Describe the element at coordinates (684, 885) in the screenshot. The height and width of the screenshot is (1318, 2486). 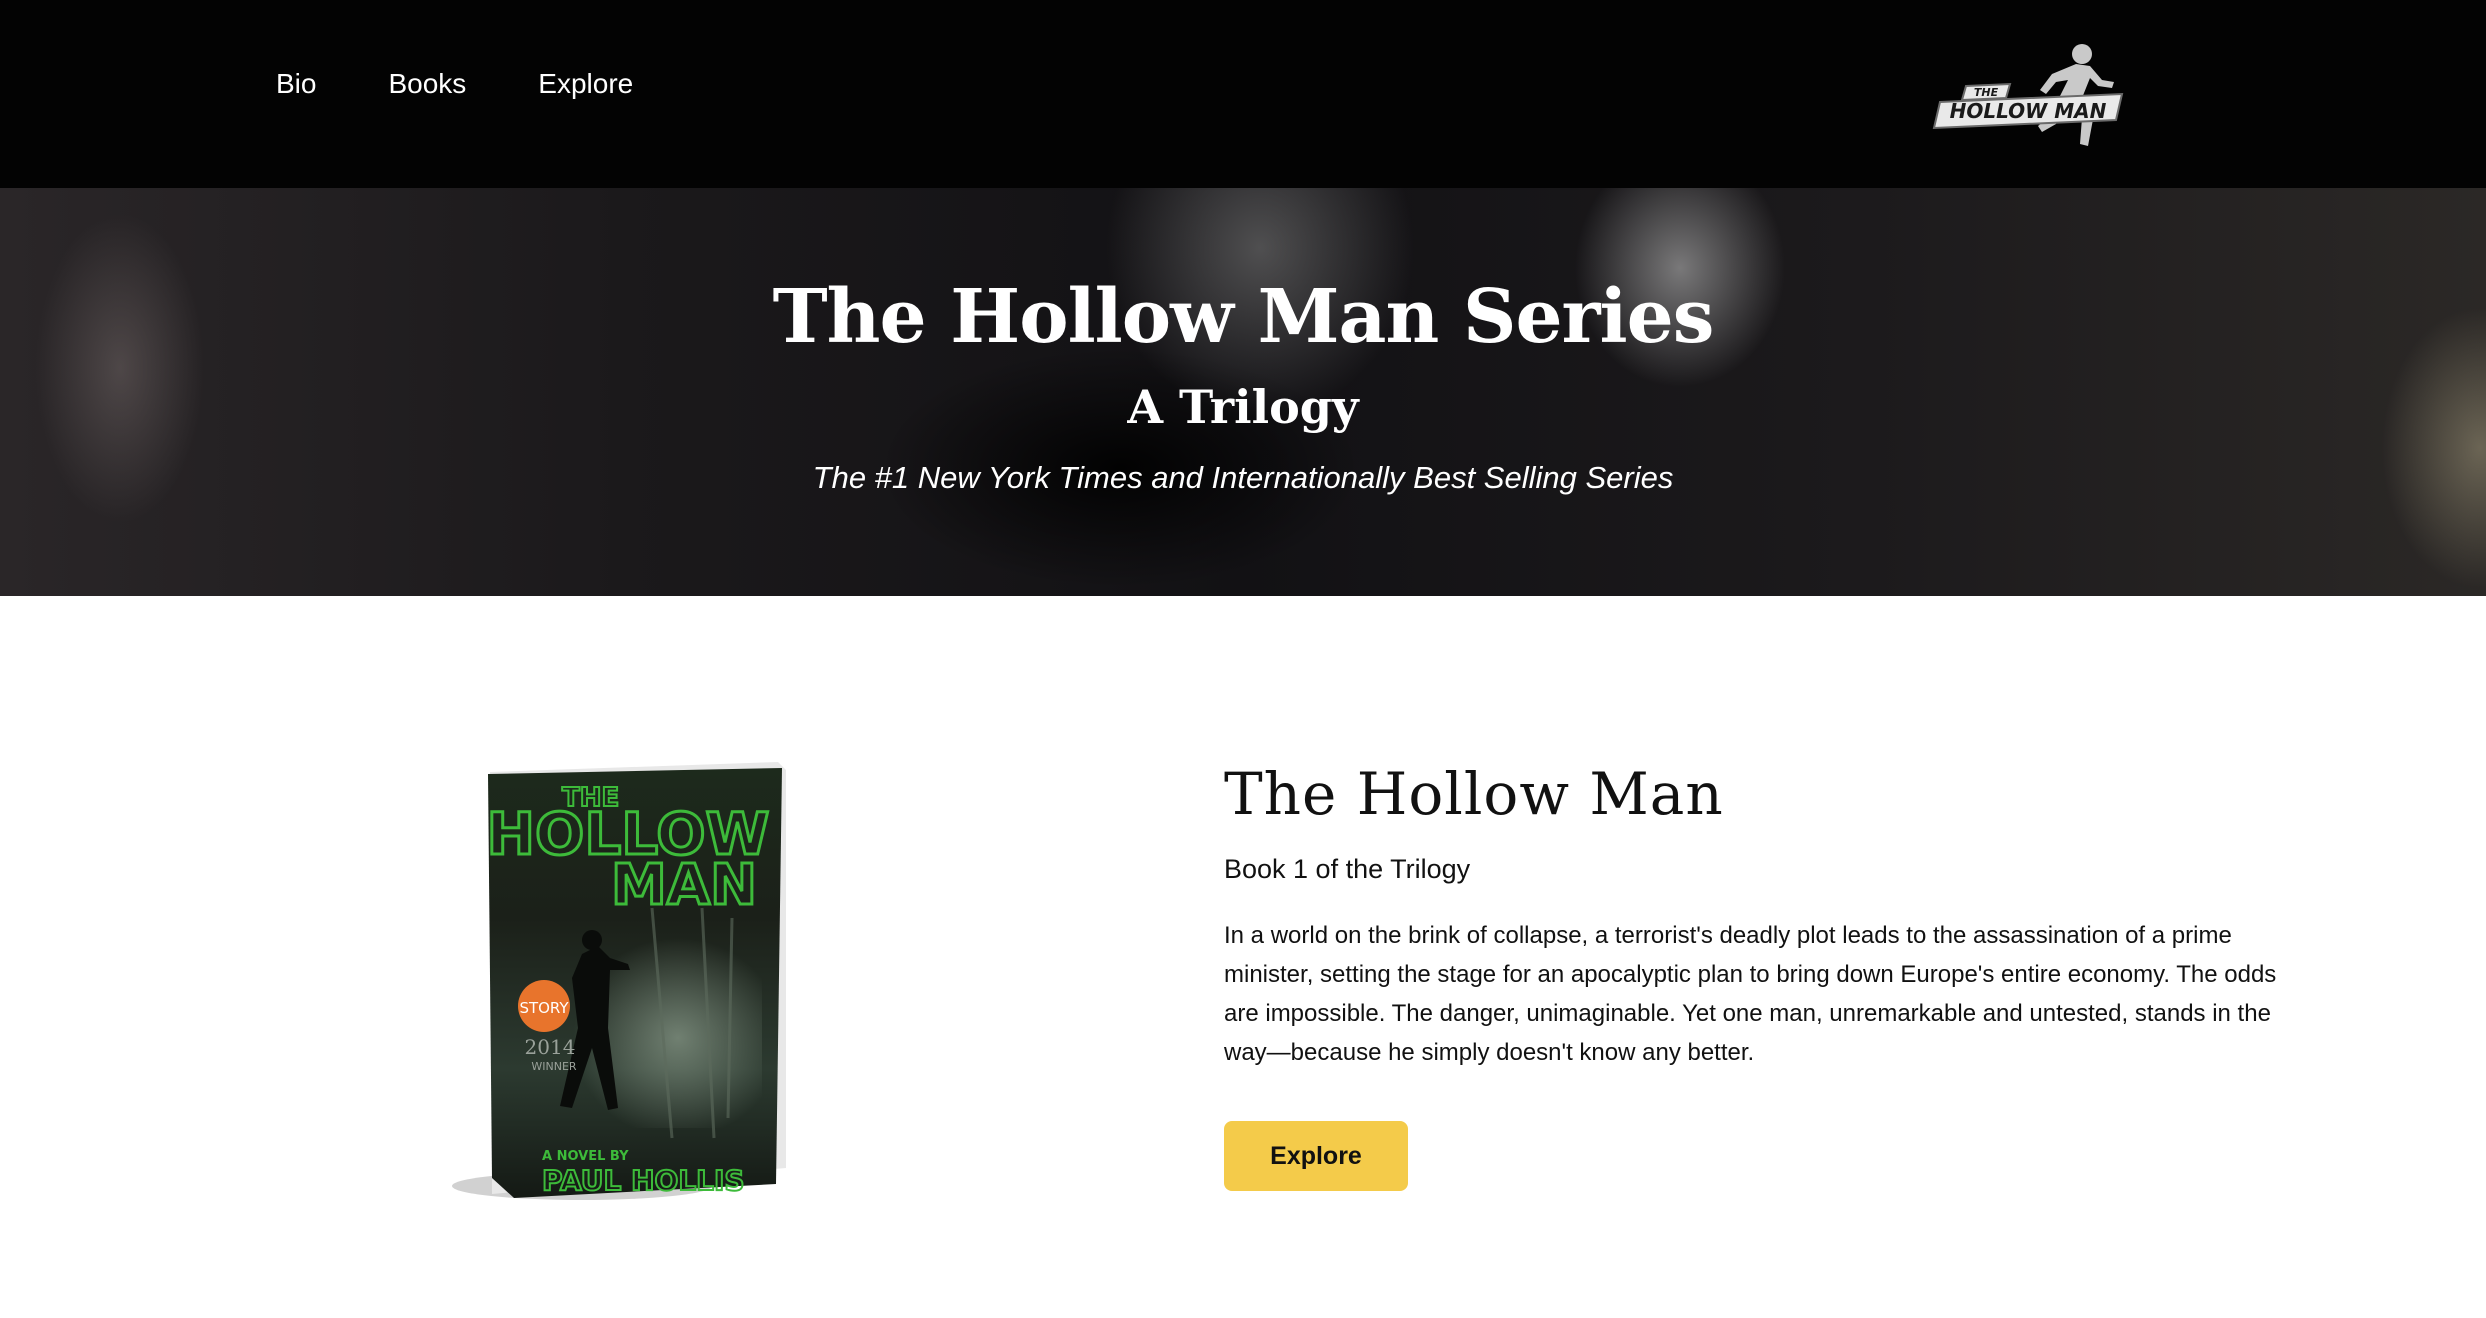
I see `cover-title-line3: MAN` at that location.